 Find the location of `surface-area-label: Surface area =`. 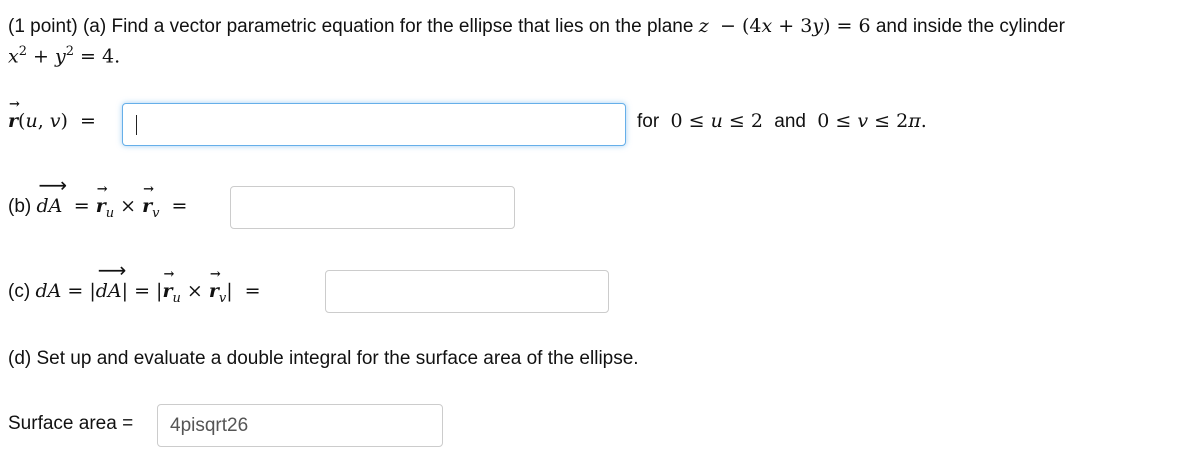

surface-area-label: Surface area = is located at coordinates (71, 423).